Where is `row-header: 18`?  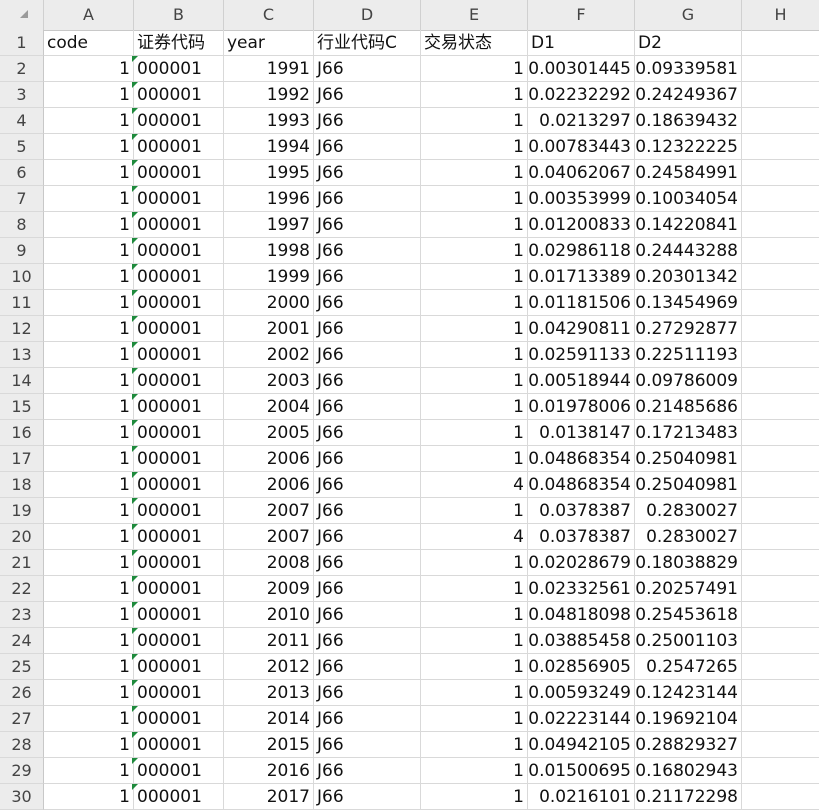
row-header: 18 is located at coordinates (22, 485).